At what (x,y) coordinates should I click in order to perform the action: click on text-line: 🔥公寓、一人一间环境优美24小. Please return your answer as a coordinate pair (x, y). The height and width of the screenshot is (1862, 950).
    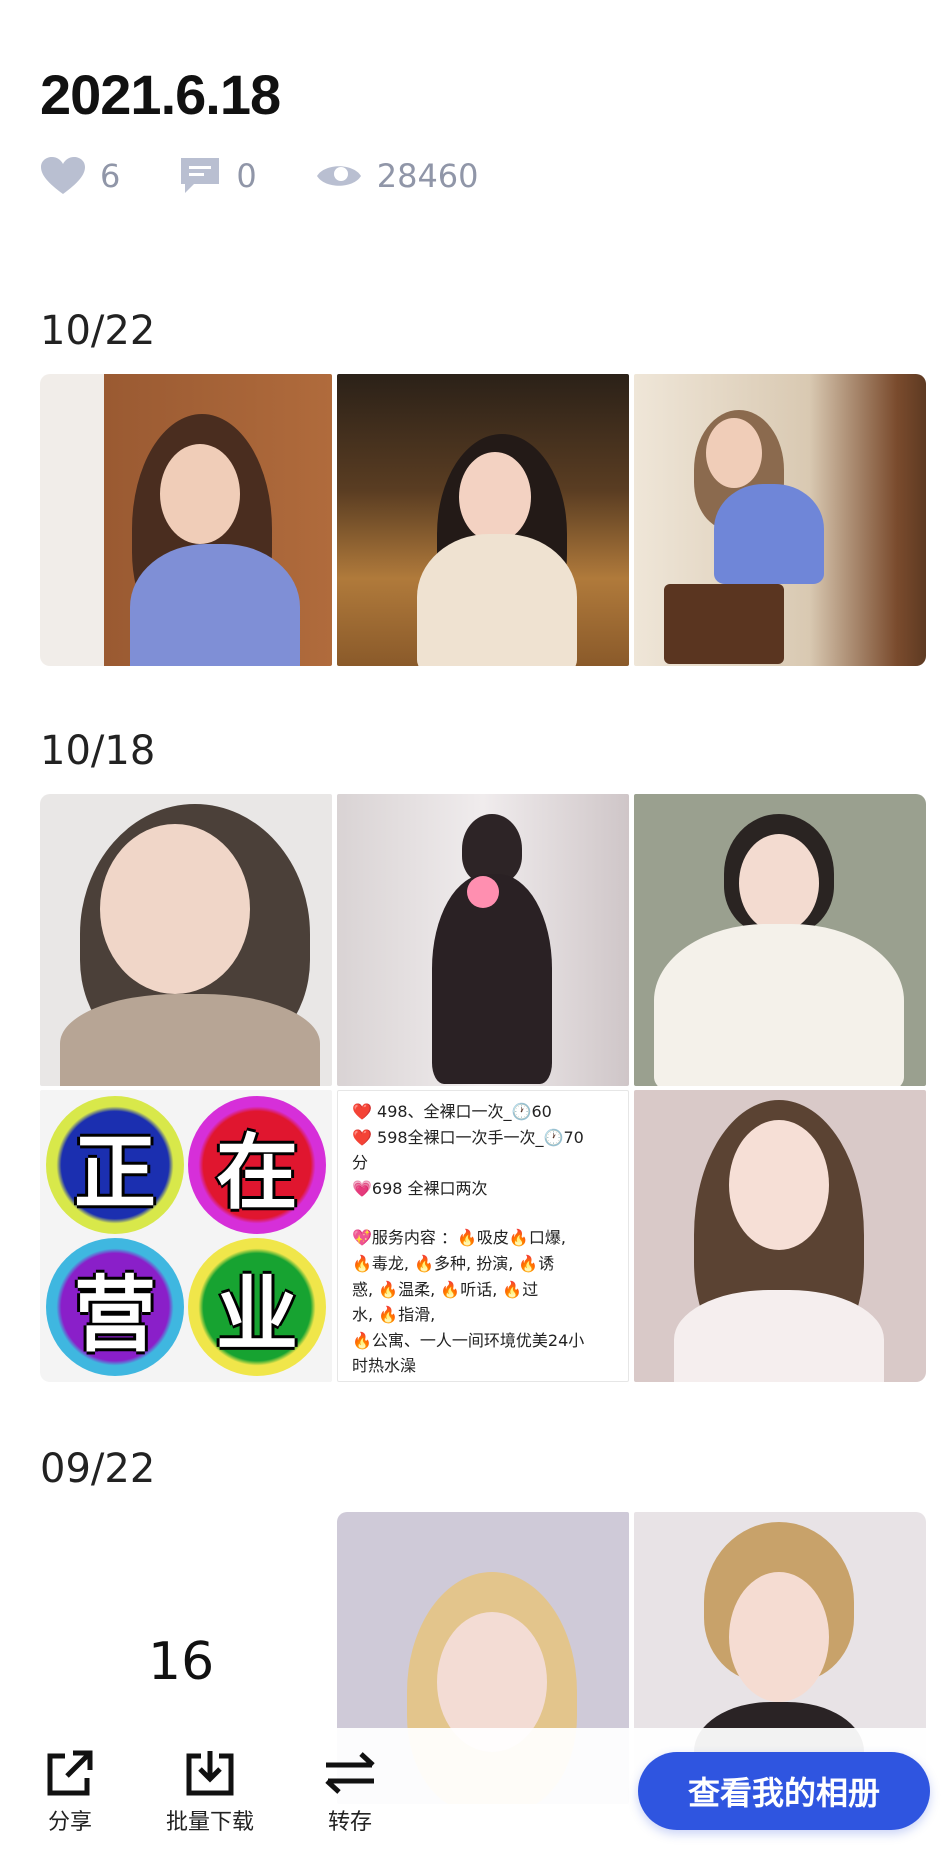
    Looking at the image, I should click on (468, 1340).